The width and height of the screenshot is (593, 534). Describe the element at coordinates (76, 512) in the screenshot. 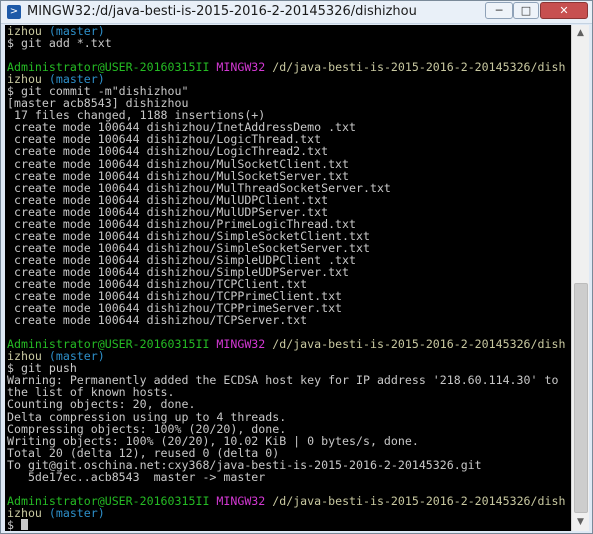

I see `prompt-branch: (master)` at that location.